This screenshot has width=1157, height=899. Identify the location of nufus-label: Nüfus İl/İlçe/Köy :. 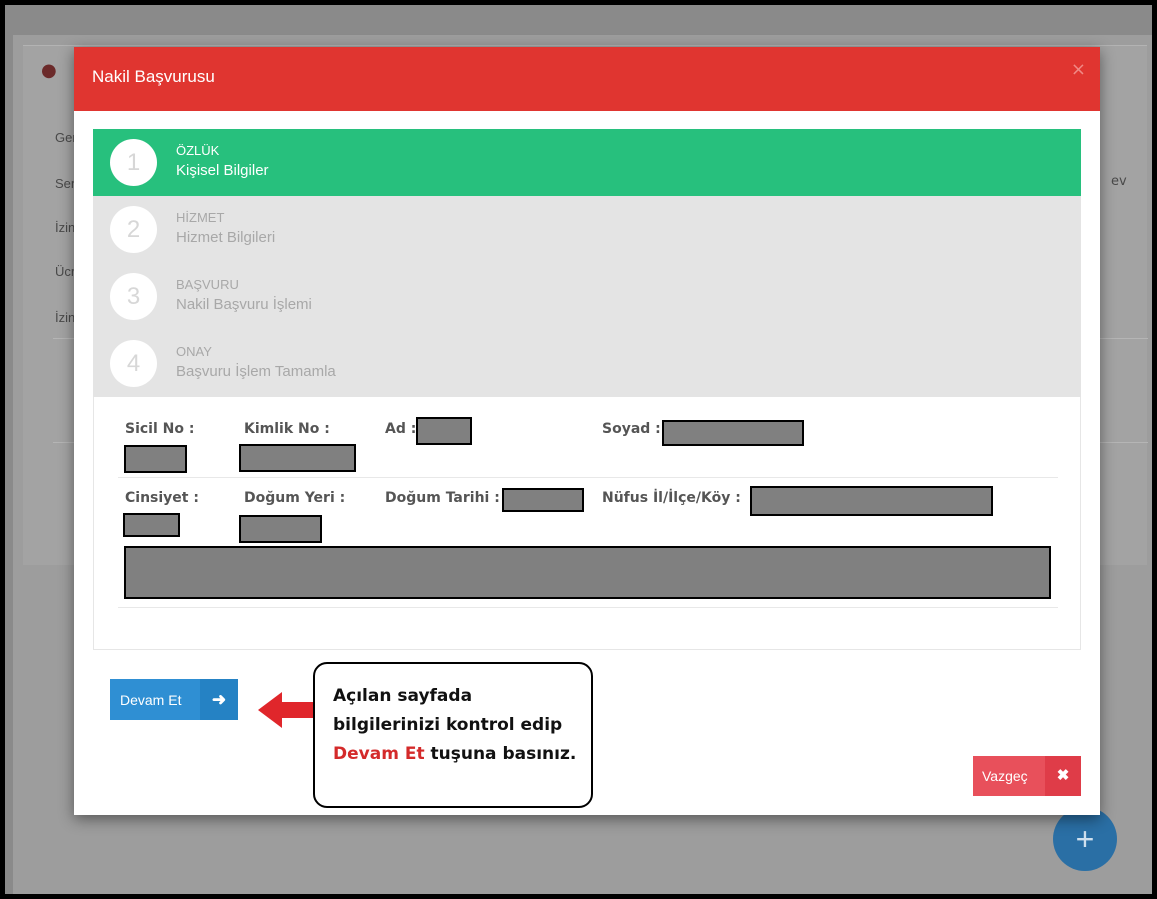
(671, 498).